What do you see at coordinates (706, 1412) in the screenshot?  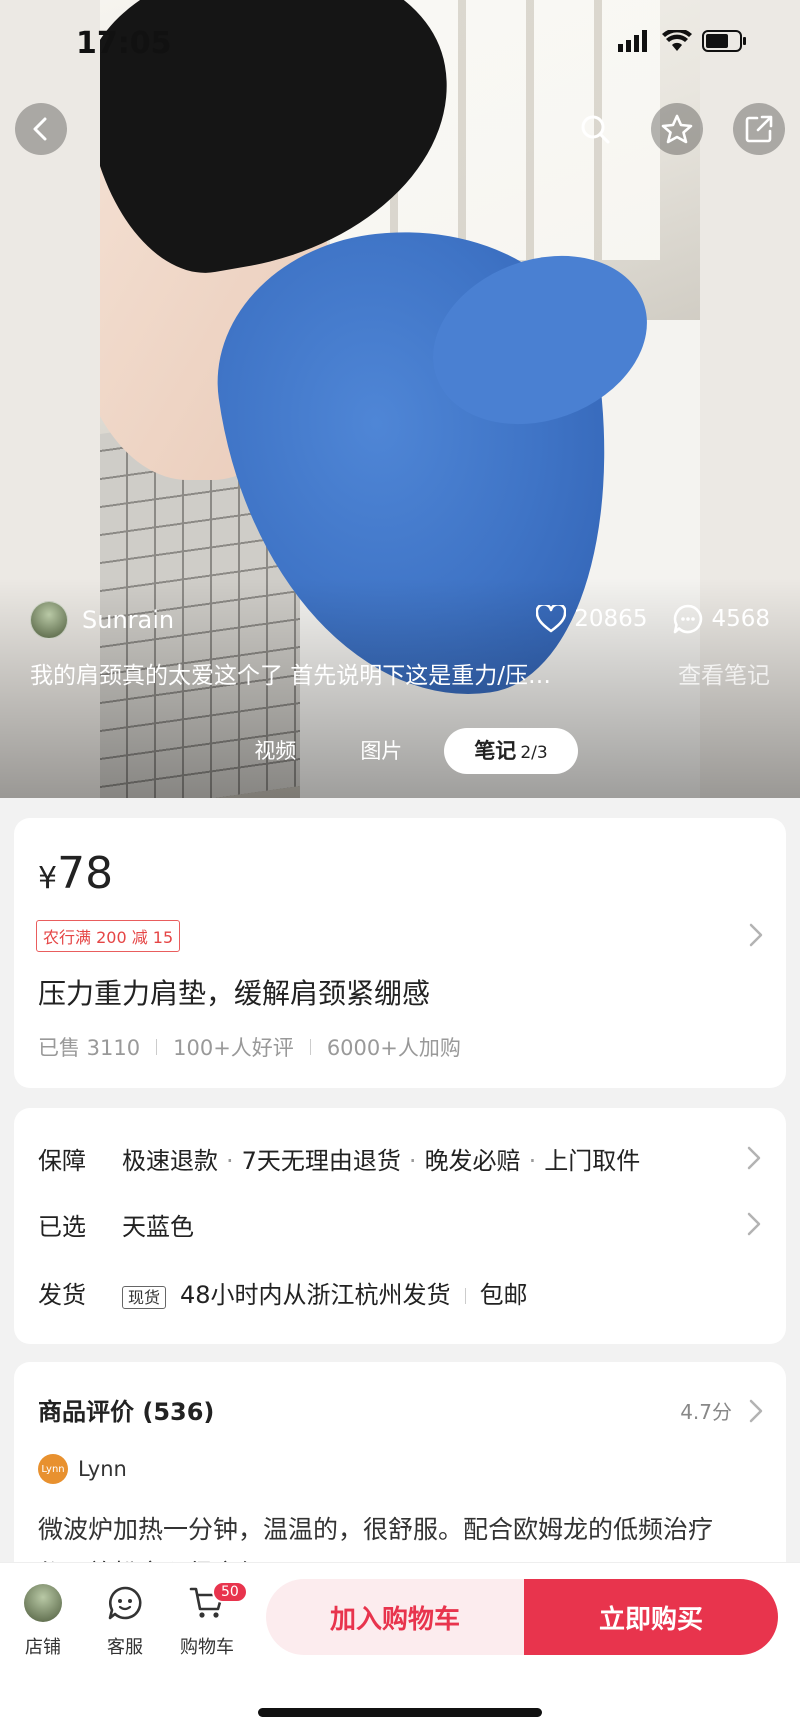 I see `review-score: 4.7分` at bounding box center [706, 1412].